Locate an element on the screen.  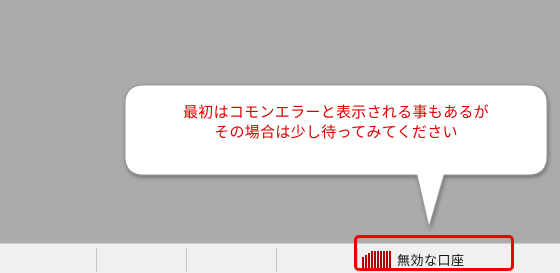
status-bar: 無効な口座 is located at coordinates (280, 258).